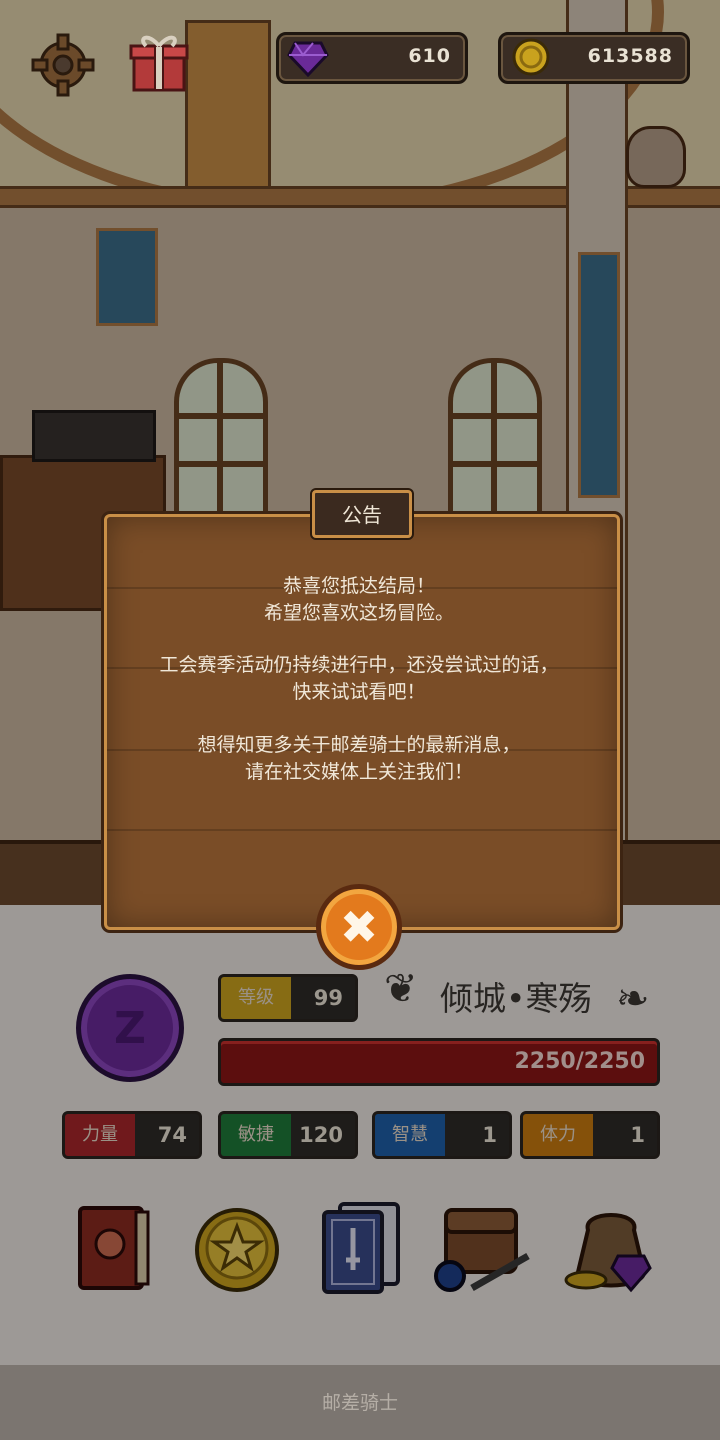 This screenshot has height=1440, width=720. I want to click on dialog-line: 工会赛季活动仍持续进行中，还没尝试过的话，, so click(359, 665).